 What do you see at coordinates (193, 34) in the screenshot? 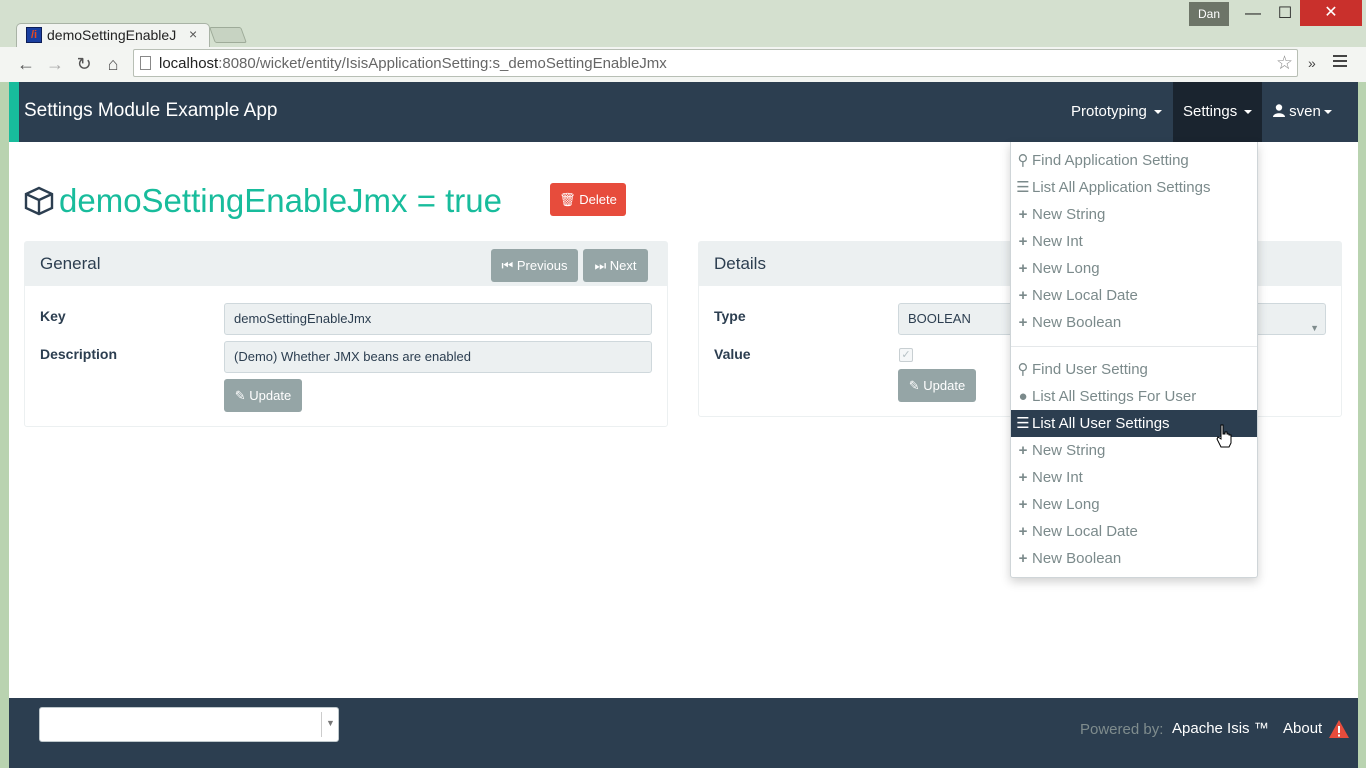
I see `tab-close-icon: ×` at bounding box center [193, 34].